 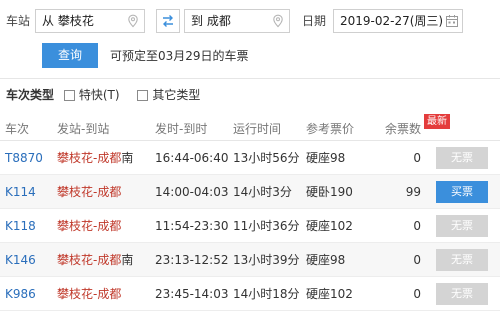 What do you see at coordinates (18, 21) in the screenshot?
I see `station-label: 车站` at bounding box center [18, 21].